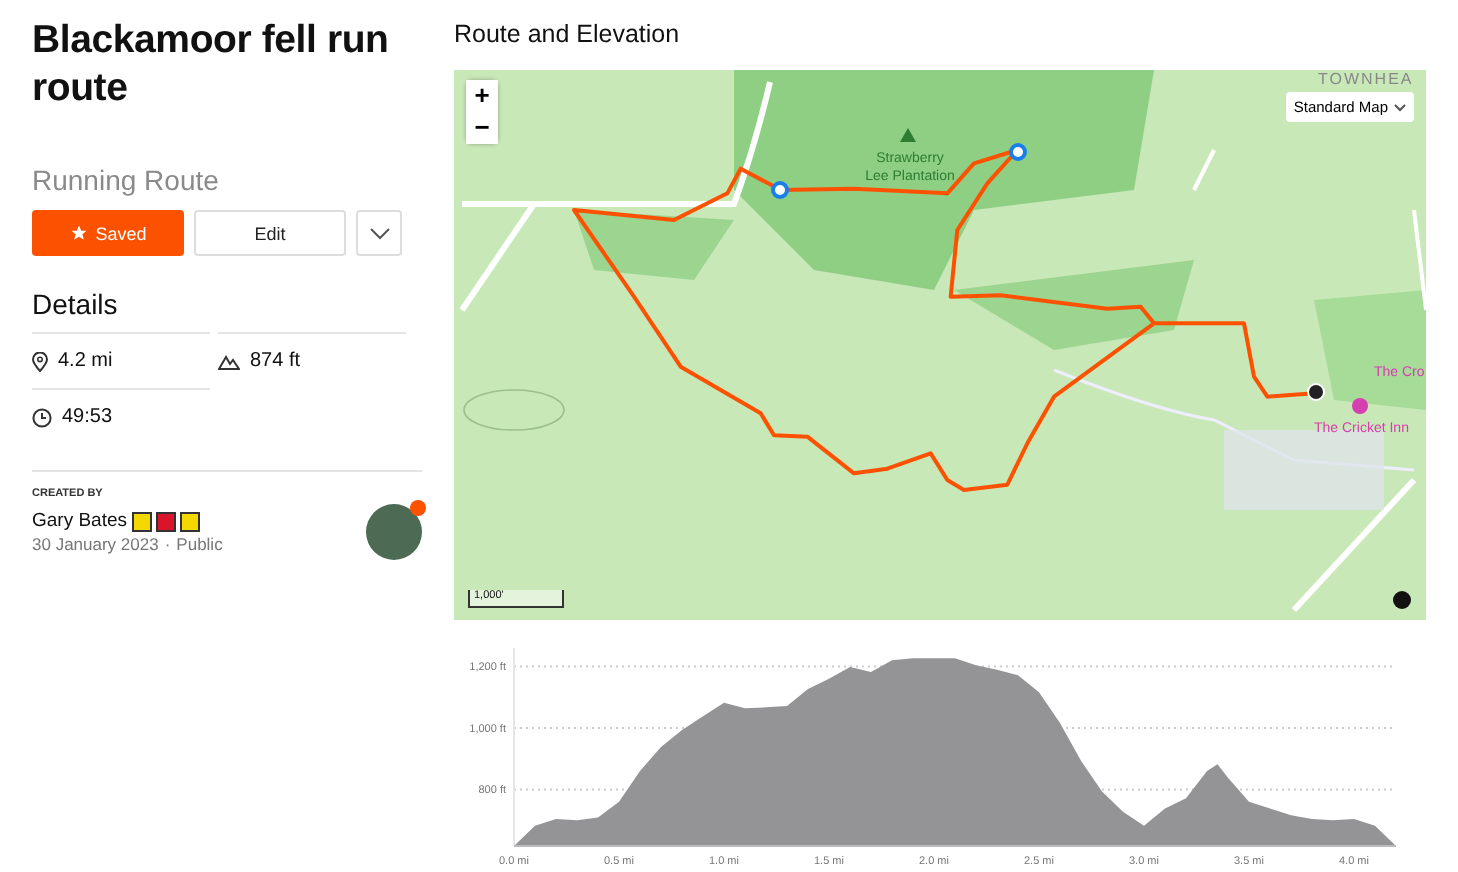 The image size is (1458, 872). What do you see at coordinates (1366, 79) in the screenshot?
I see `map-label: TOWNHEA` at bounding box center [1366, 79].